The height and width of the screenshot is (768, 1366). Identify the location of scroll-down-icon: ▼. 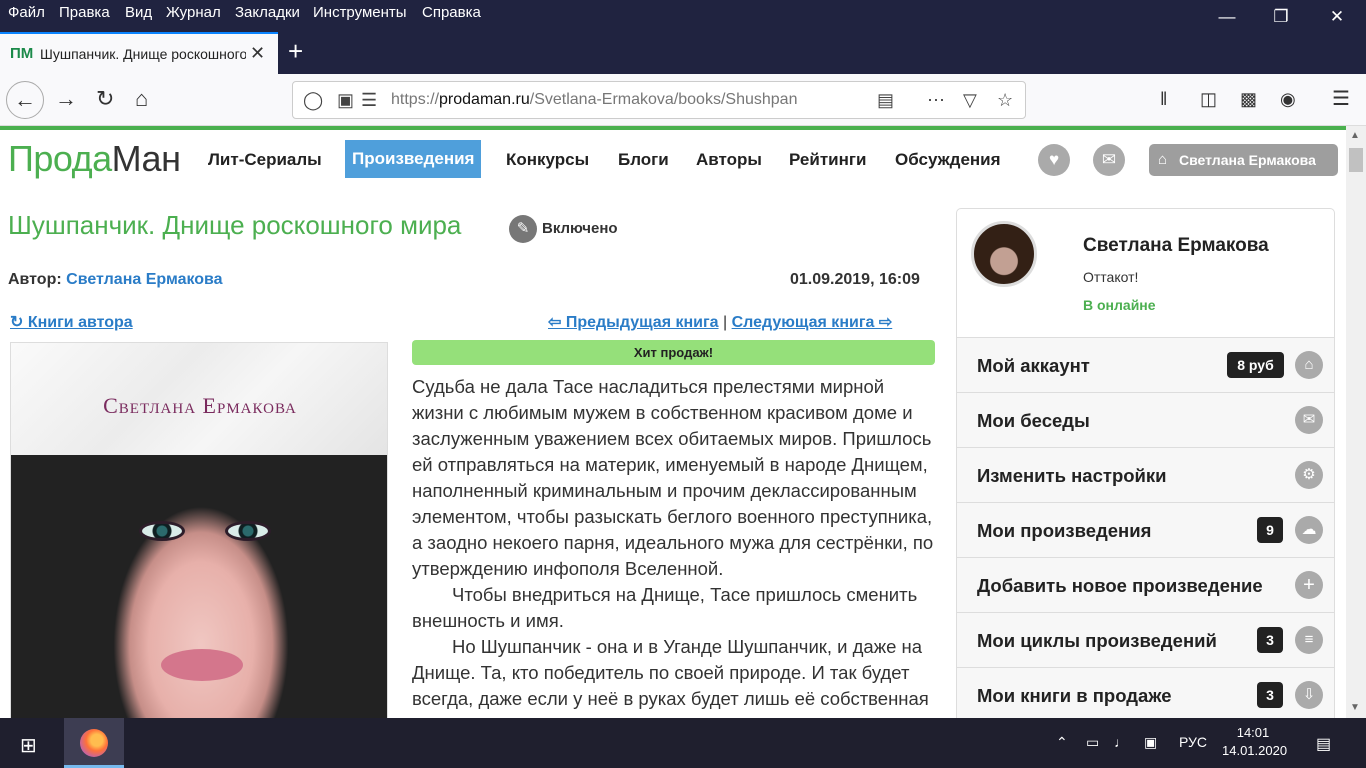
(1355, 707).